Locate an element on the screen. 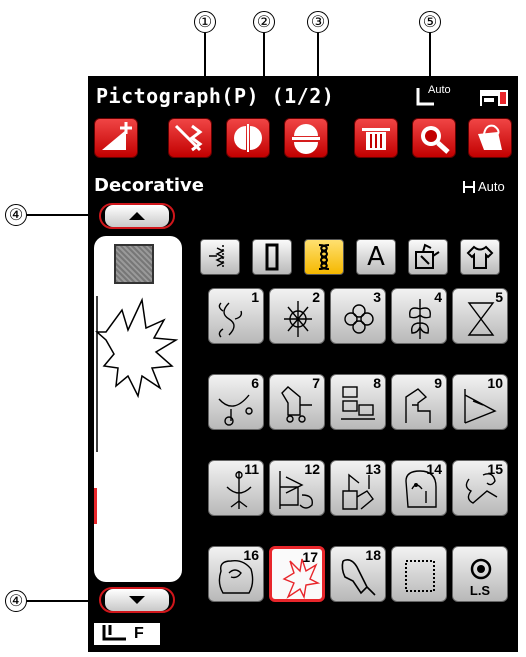  pattern-button: 11 is located at coordinates (236, 488).